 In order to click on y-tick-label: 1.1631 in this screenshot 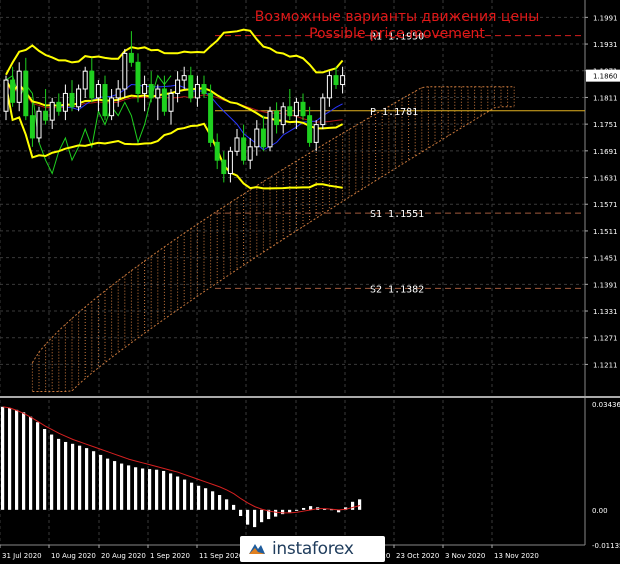, I will do `click(605, 179)`.